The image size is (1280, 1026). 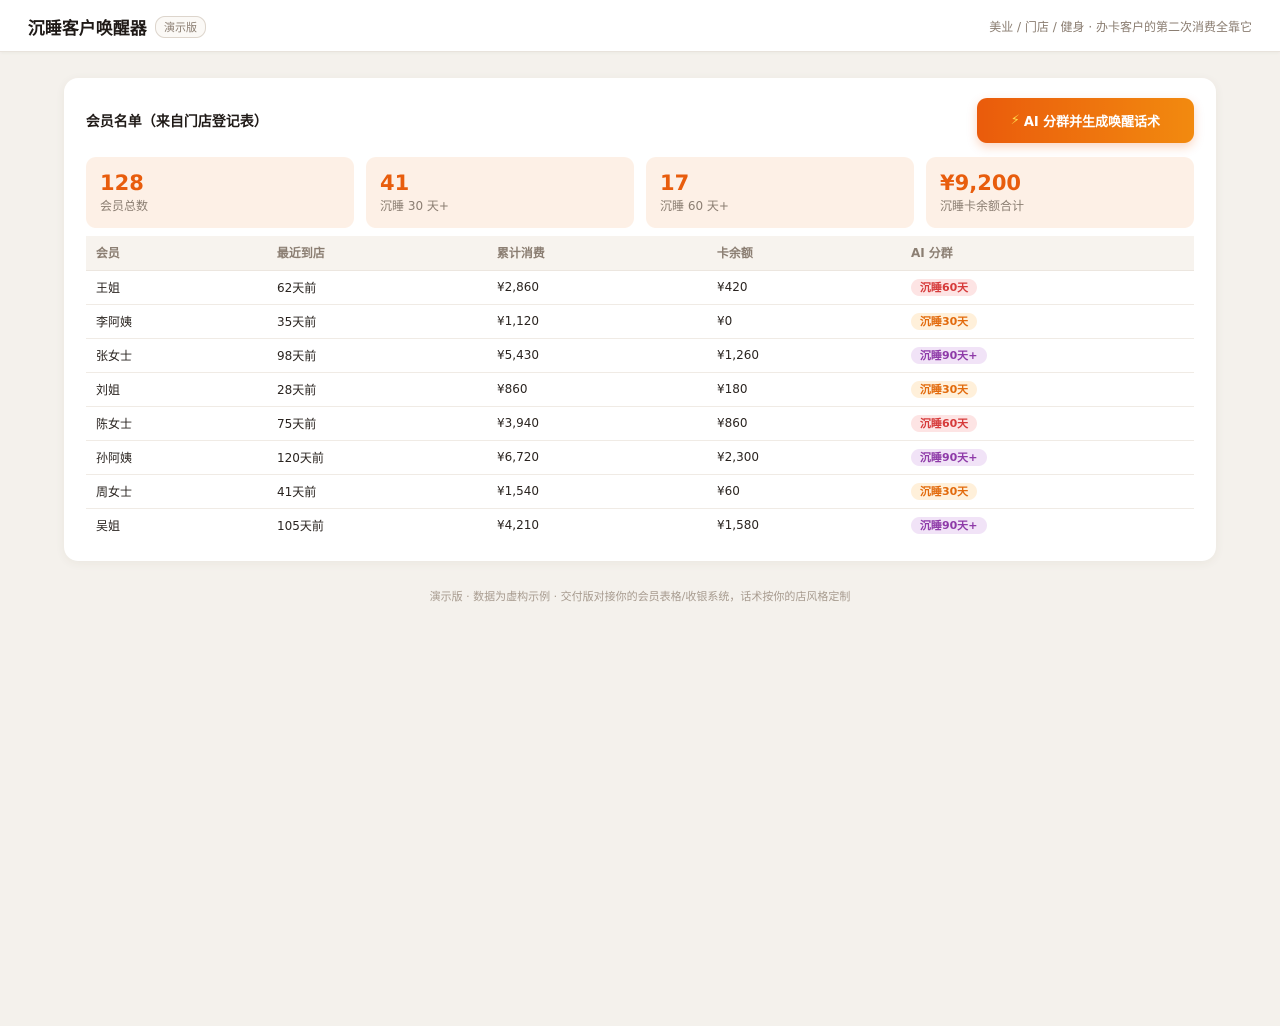 What do you see at coordinates (804, 389) in the screenshot?
I see `card-balance-cell: ¥180` at bounding box center [804, 389].